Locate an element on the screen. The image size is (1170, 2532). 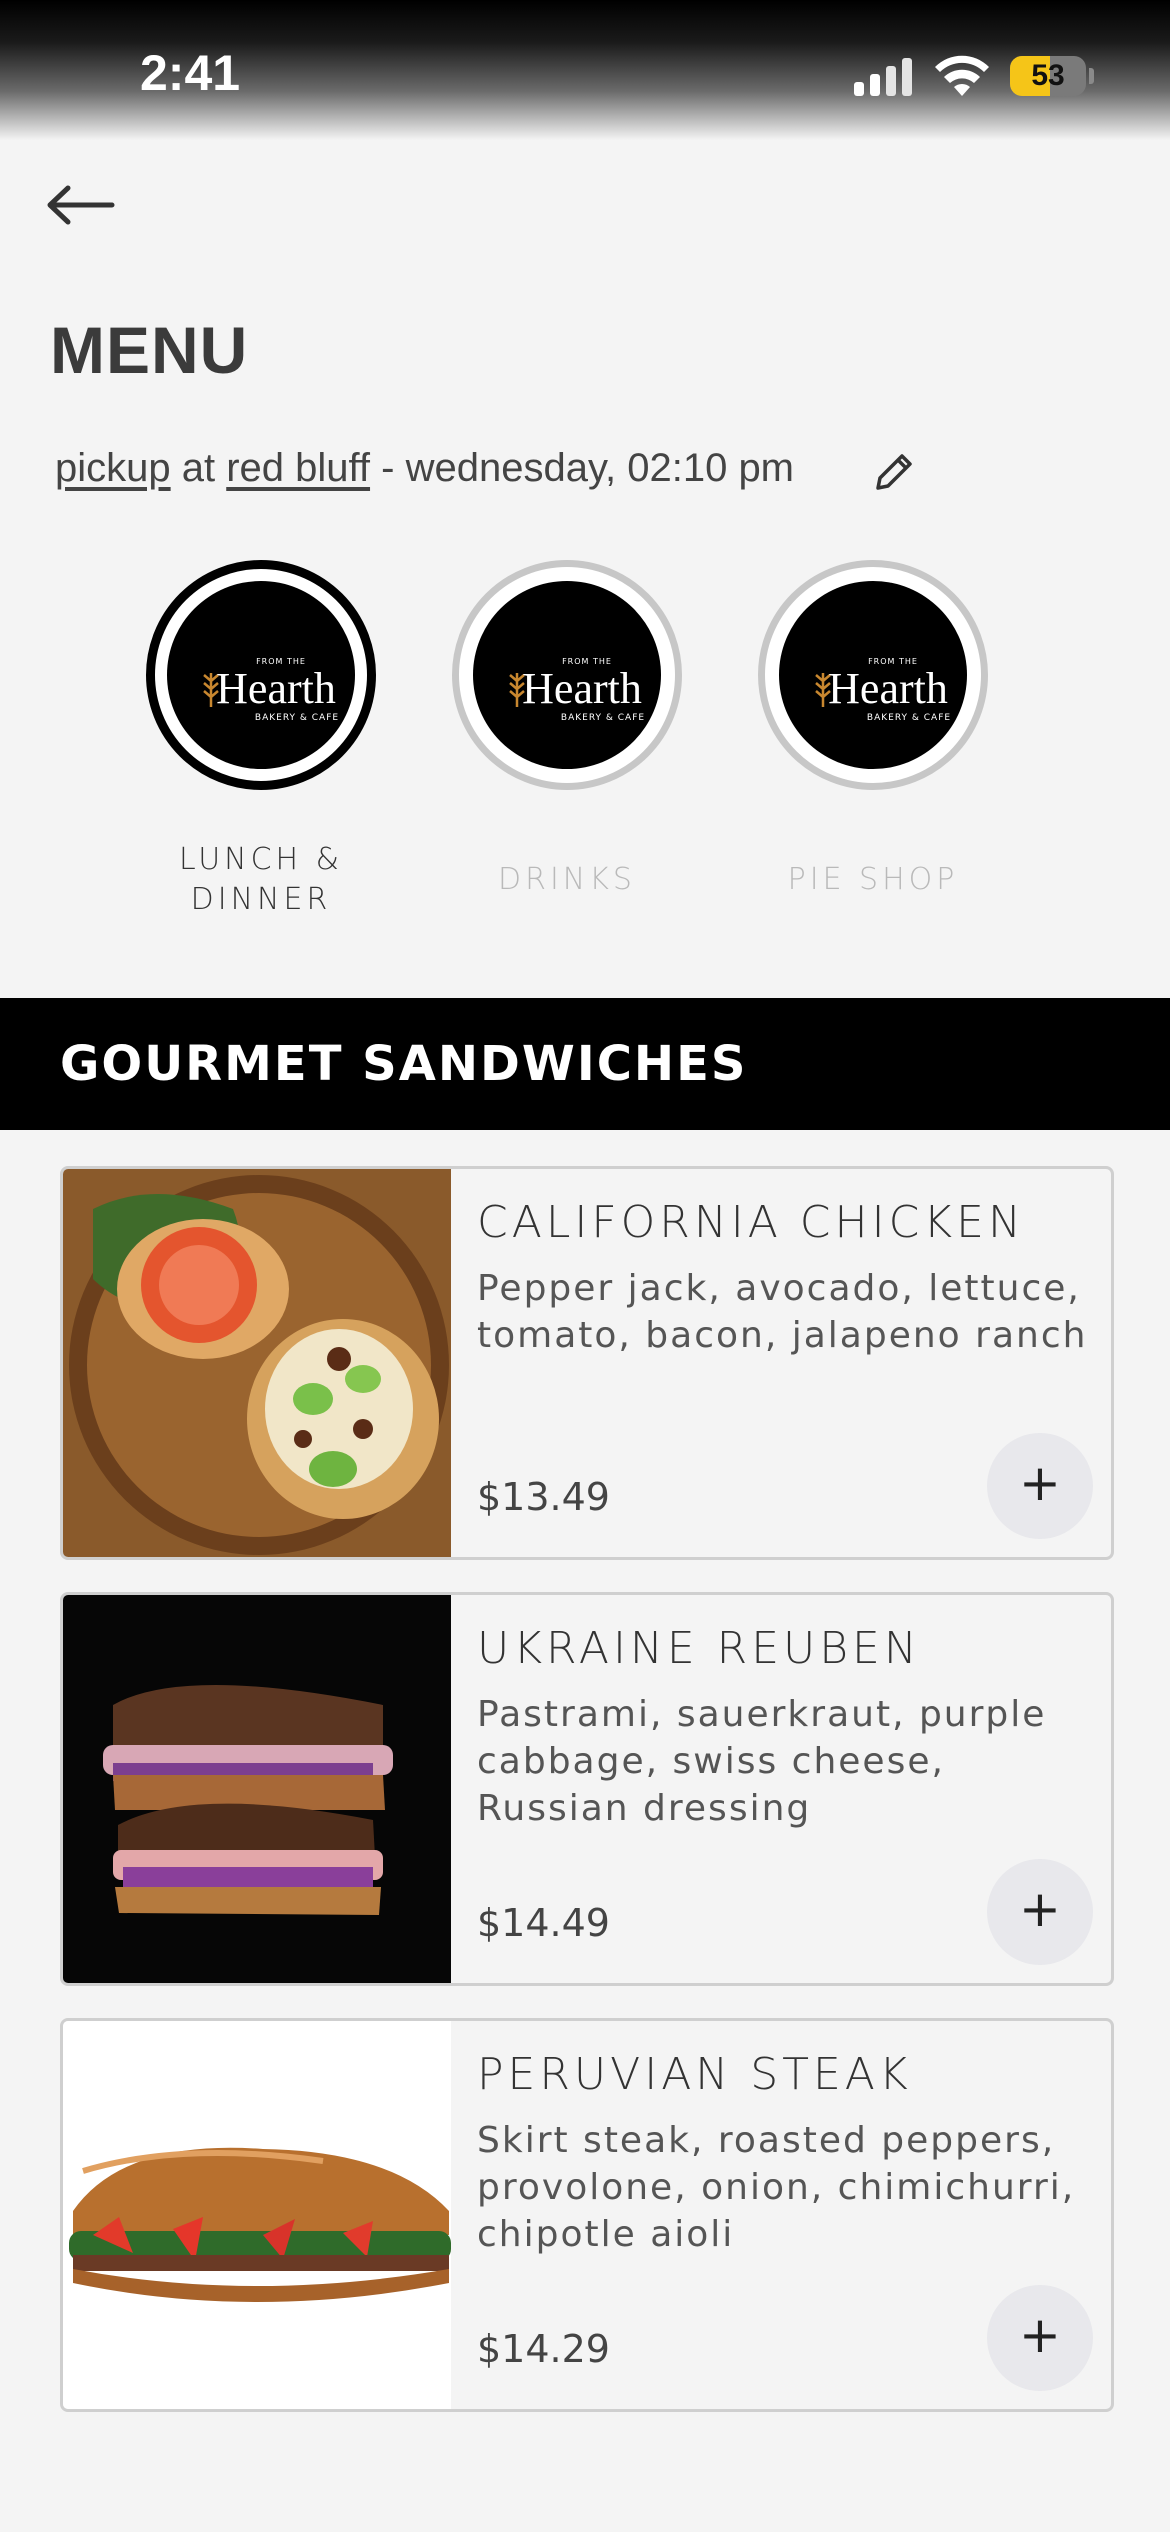
cellular-signal-icon is located at coordinates (885, 77).